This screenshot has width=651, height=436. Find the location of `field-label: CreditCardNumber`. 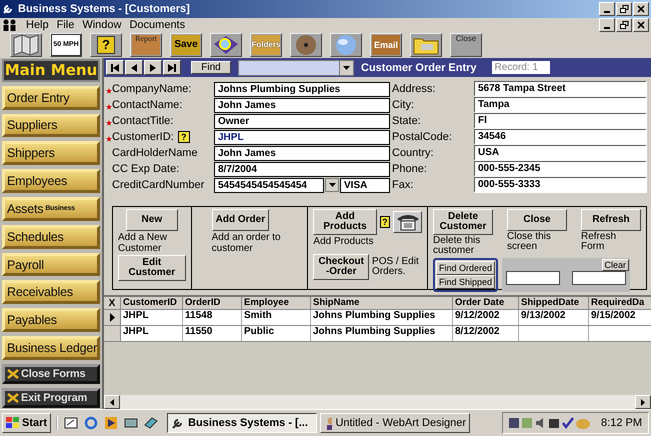

field-label: CreditCardNumber is located at coordinates (158, 185).